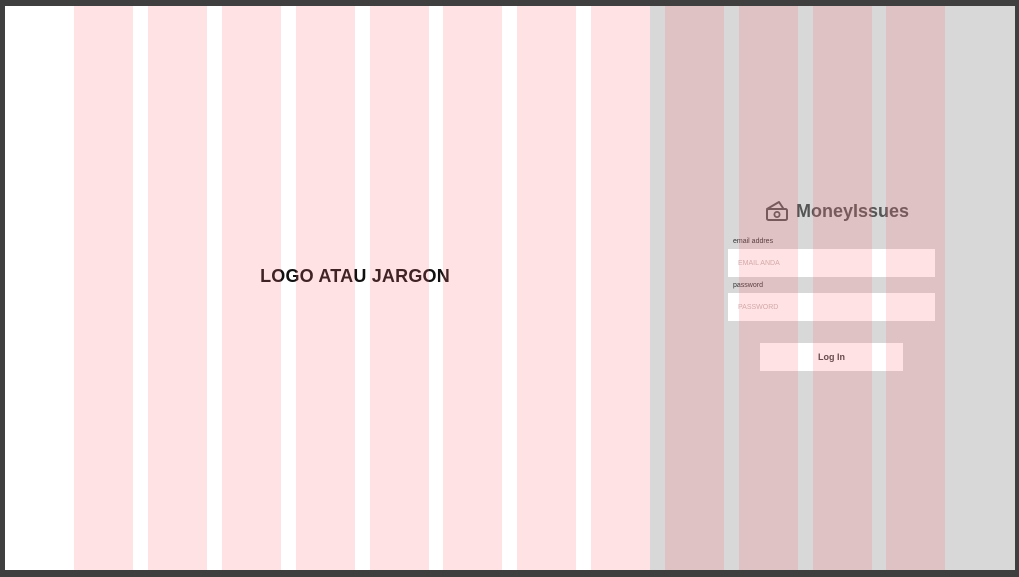  I want to click on email-input, so click(831, 263).